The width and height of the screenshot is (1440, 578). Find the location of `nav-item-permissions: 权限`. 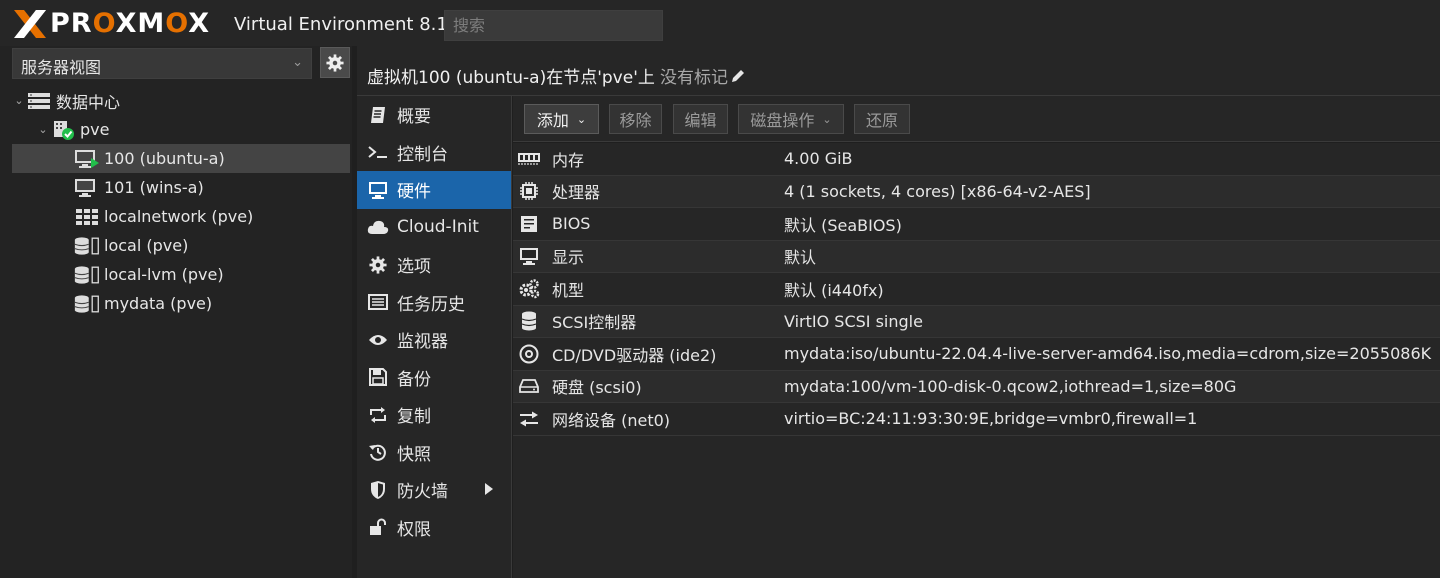

nav-item-permissions: 权限 is located at coordinates (434, 528).